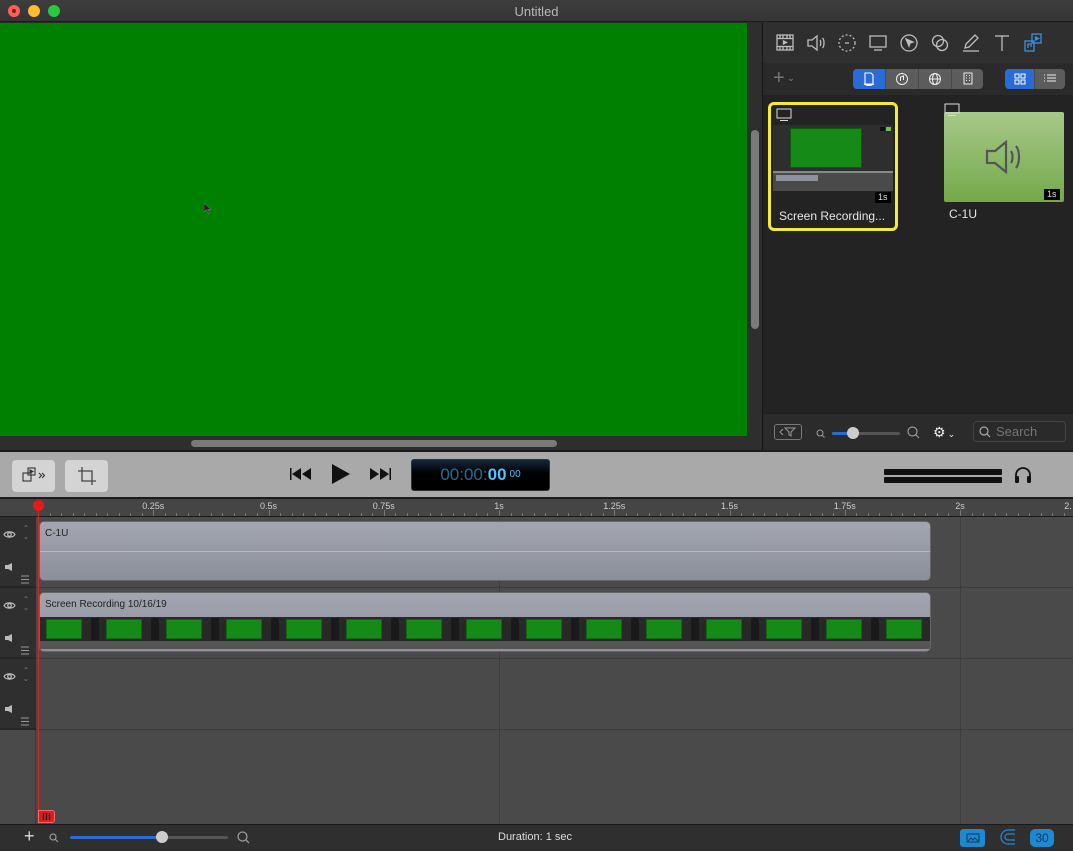  I want to click on music-tab, so click(902, 79).